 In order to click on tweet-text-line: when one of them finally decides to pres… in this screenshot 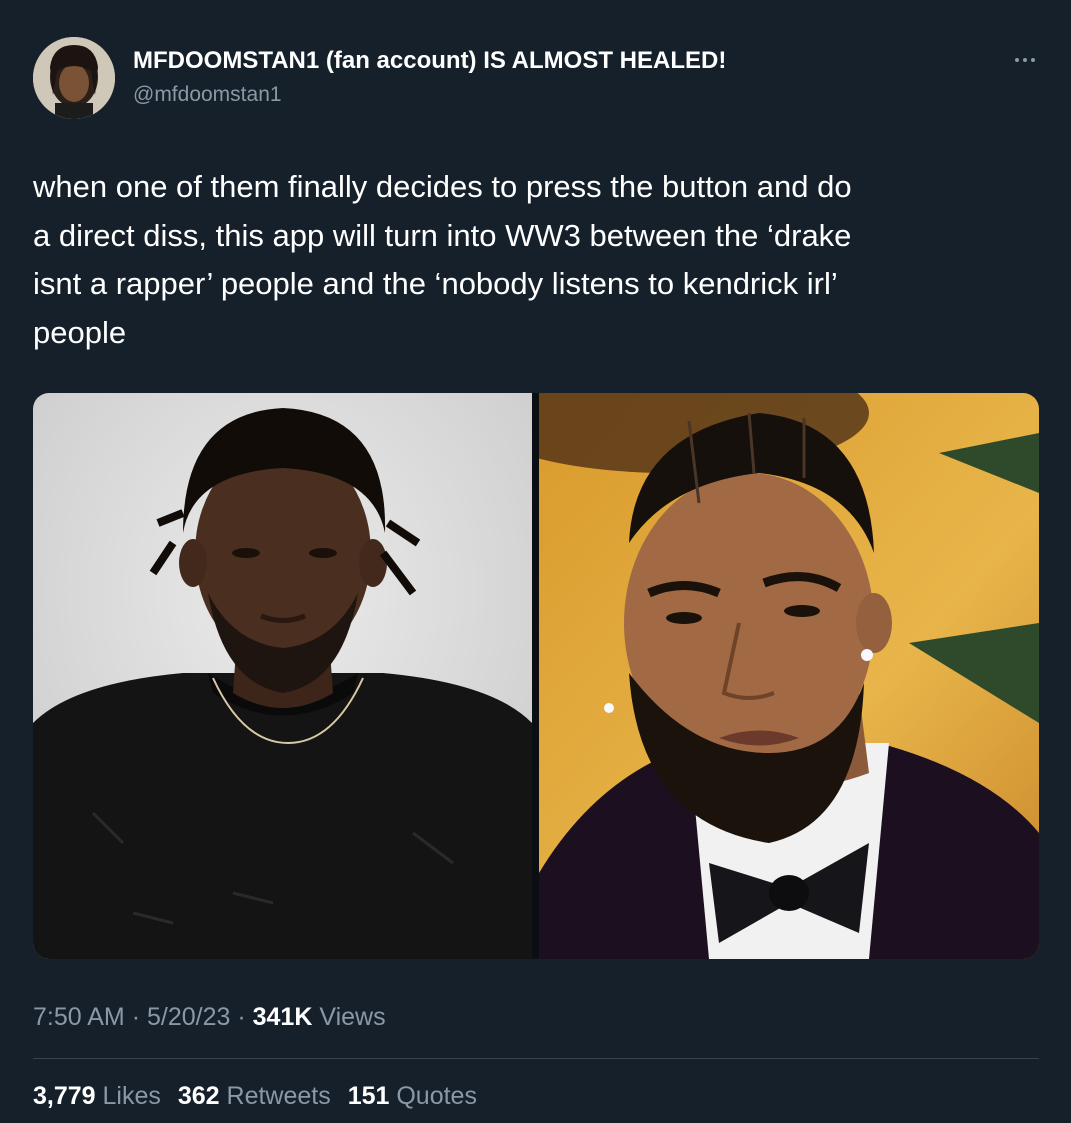, I will do `click(442, 186)`.